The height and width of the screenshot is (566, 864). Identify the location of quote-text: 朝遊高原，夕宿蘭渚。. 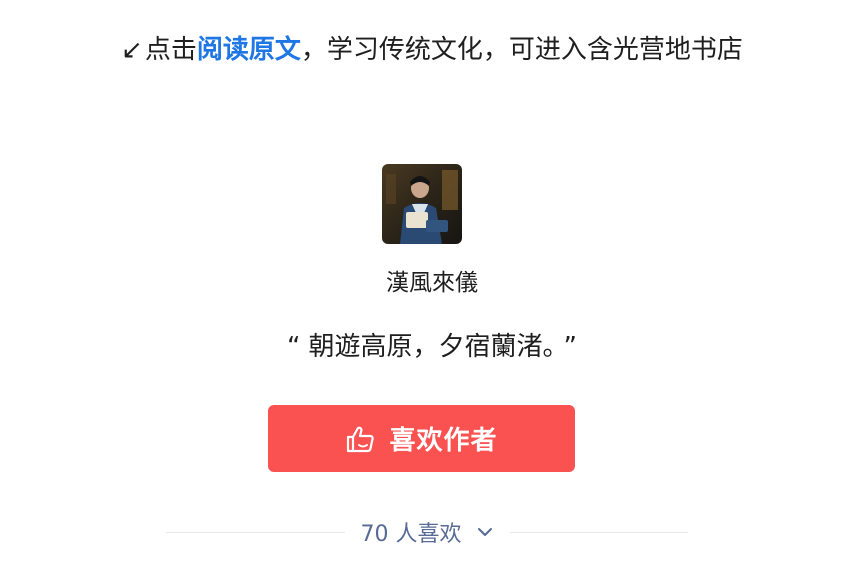
(432, 347).